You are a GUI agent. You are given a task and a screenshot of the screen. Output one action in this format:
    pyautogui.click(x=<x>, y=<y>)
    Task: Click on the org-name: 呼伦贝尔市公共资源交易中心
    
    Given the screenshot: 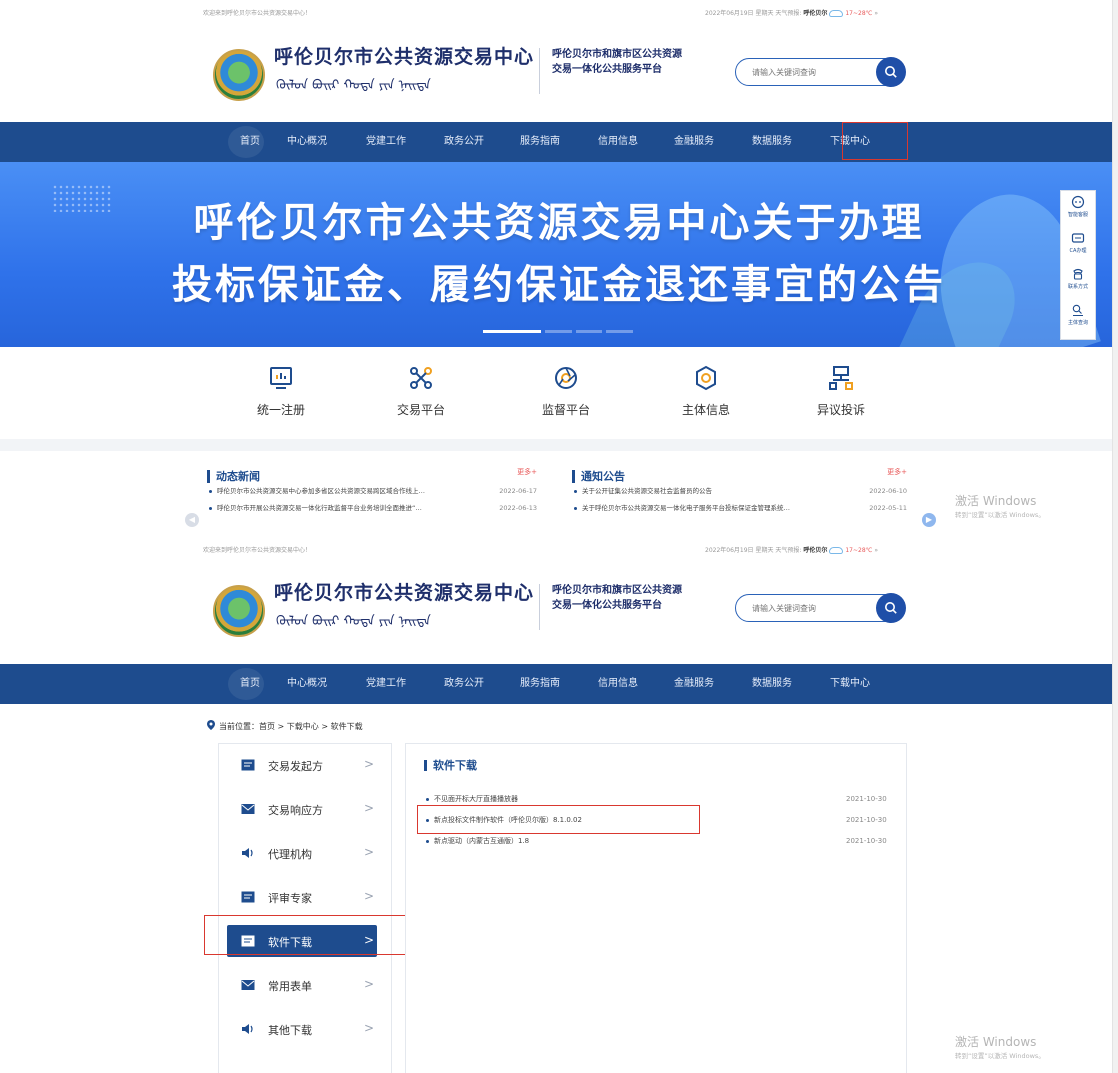 What is the action you would take?
    pyautogui.click(x=404, y=593)
    